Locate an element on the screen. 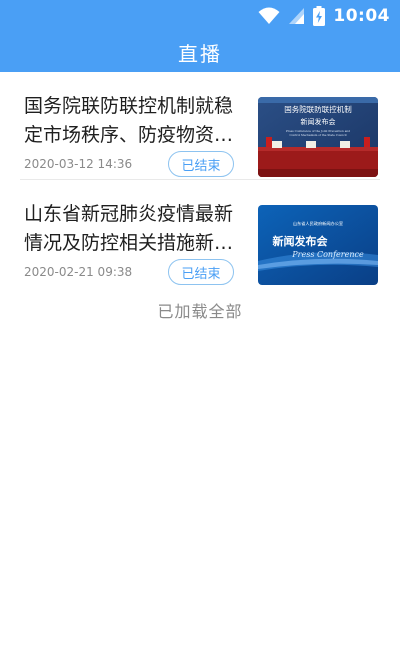  thumb-text-line: Control Mechanism of the State Council is located at coordinates (317, 135).